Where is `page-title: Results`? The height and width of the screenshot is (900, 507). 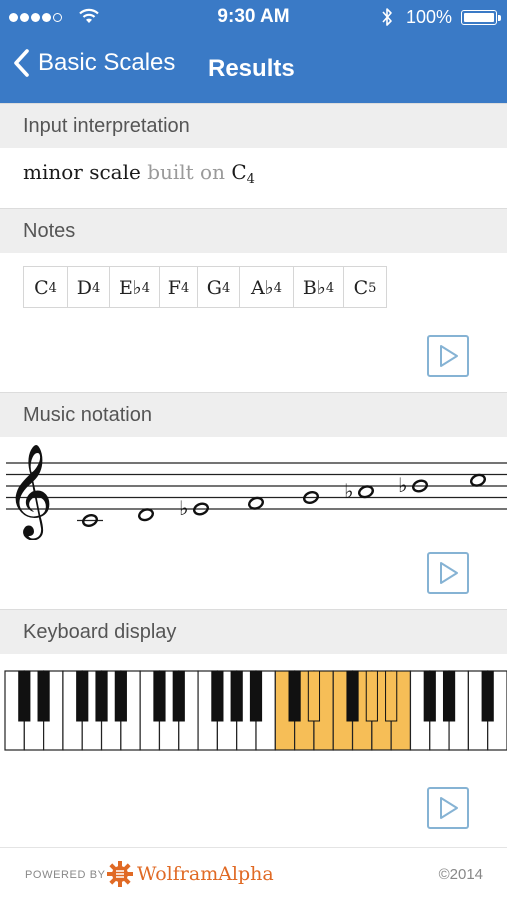
page-title: Results is located at coordinates (251, 68).